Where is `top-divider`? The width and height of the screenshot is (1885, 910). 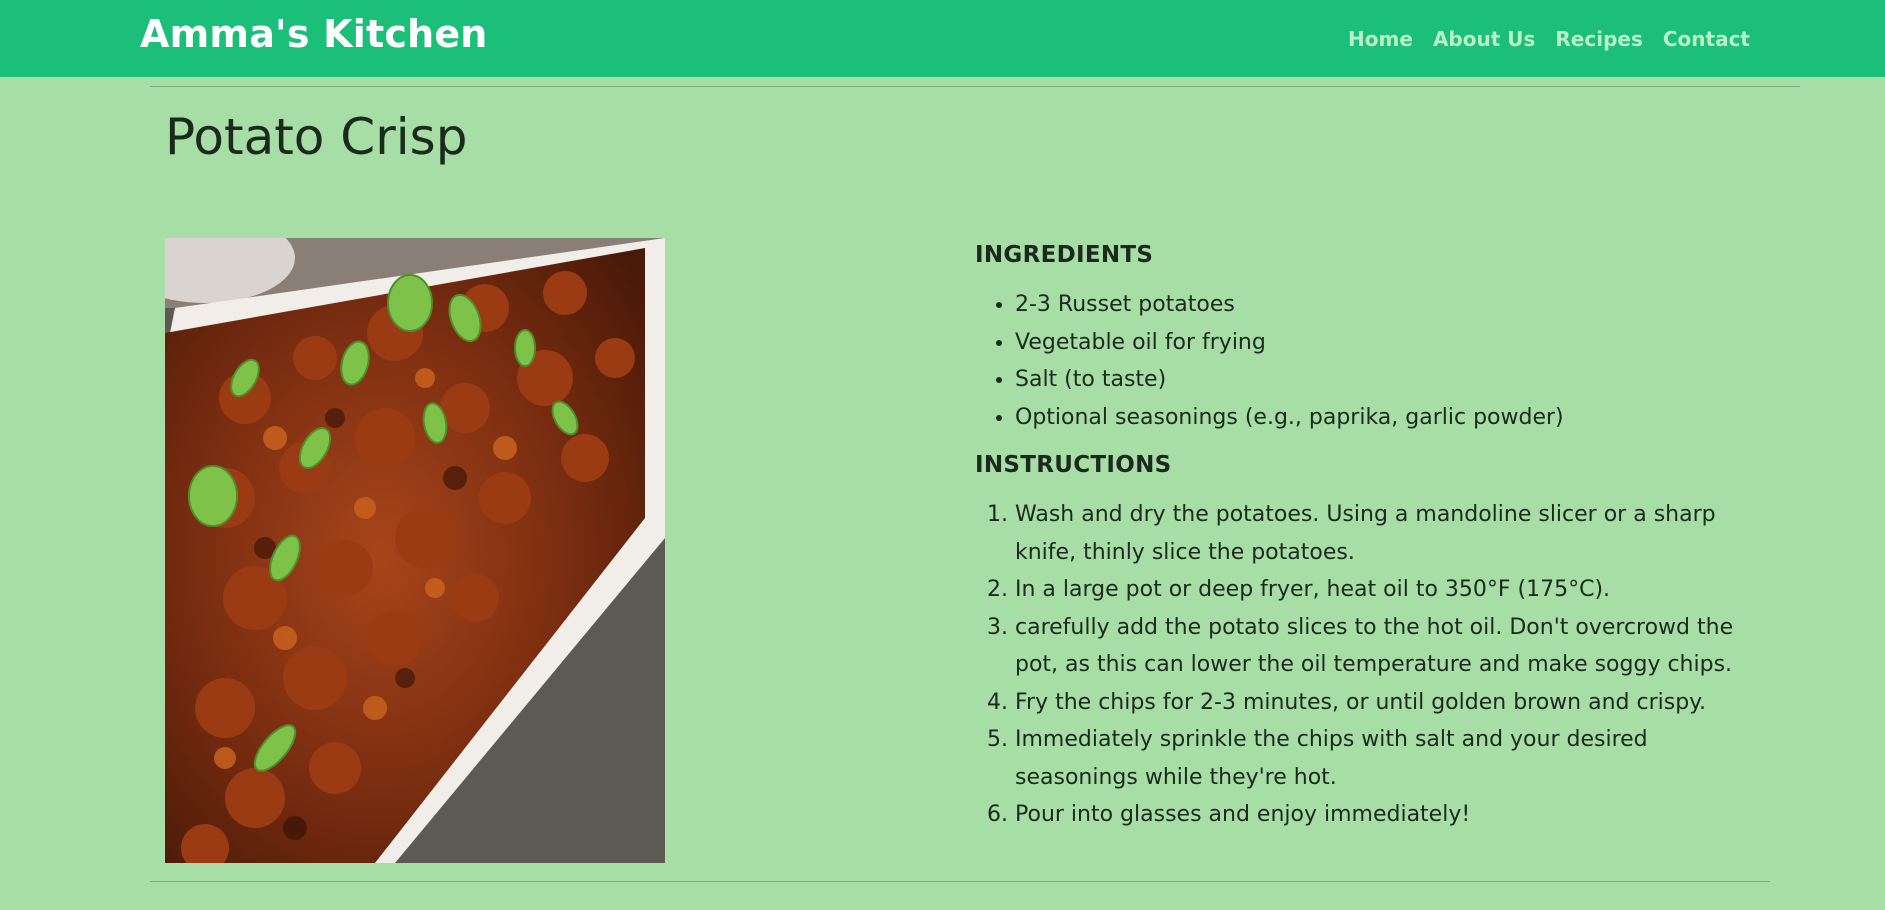
top-divider is located at coordinates (975, 86).